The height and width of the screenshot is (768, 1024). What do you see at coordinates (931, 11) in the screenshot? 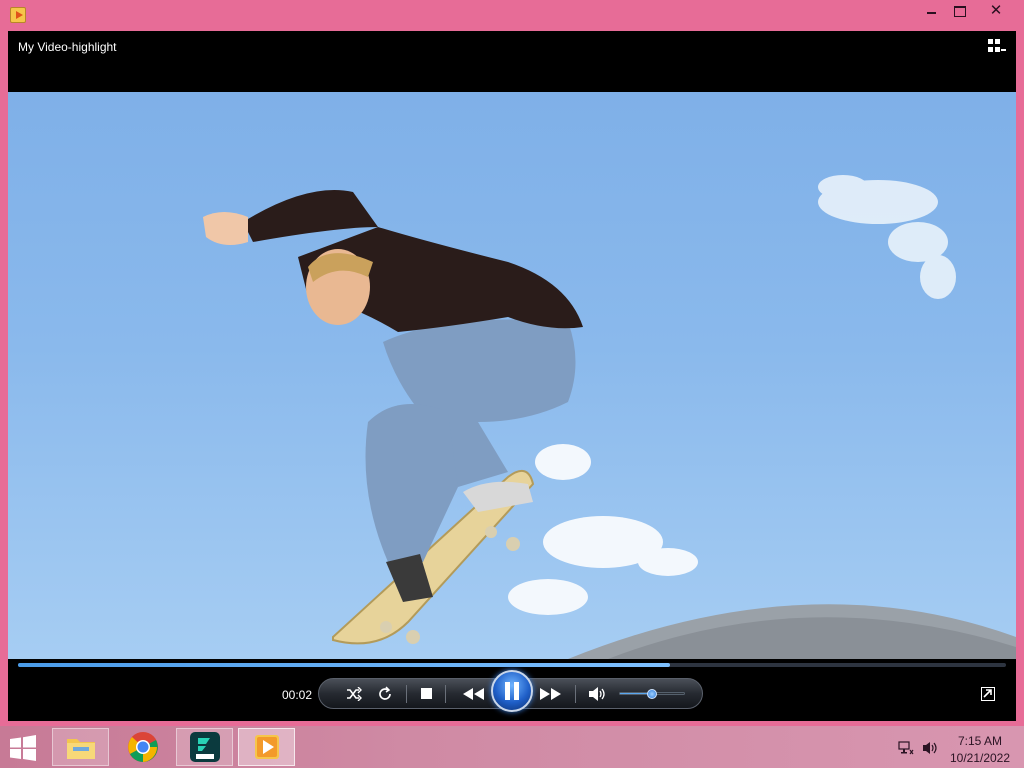
I see `minimize-button` at bounding box center [931, 11].